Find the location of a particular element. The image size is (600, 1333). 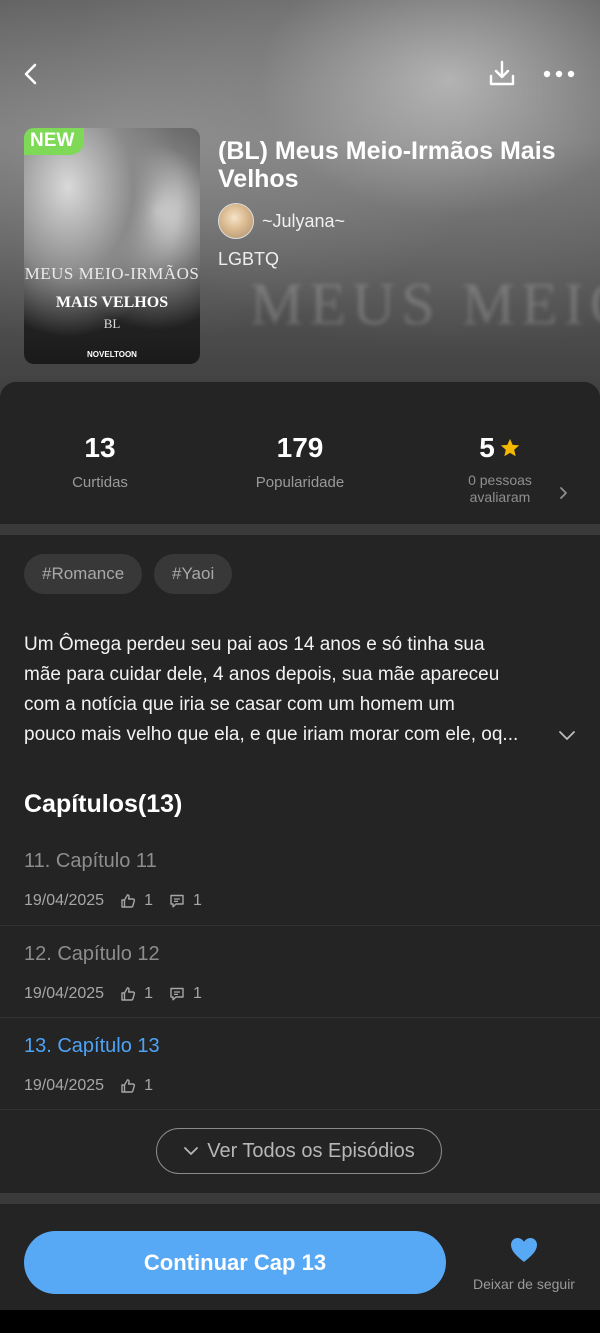

download-icon is located at coordinates (502, 73).